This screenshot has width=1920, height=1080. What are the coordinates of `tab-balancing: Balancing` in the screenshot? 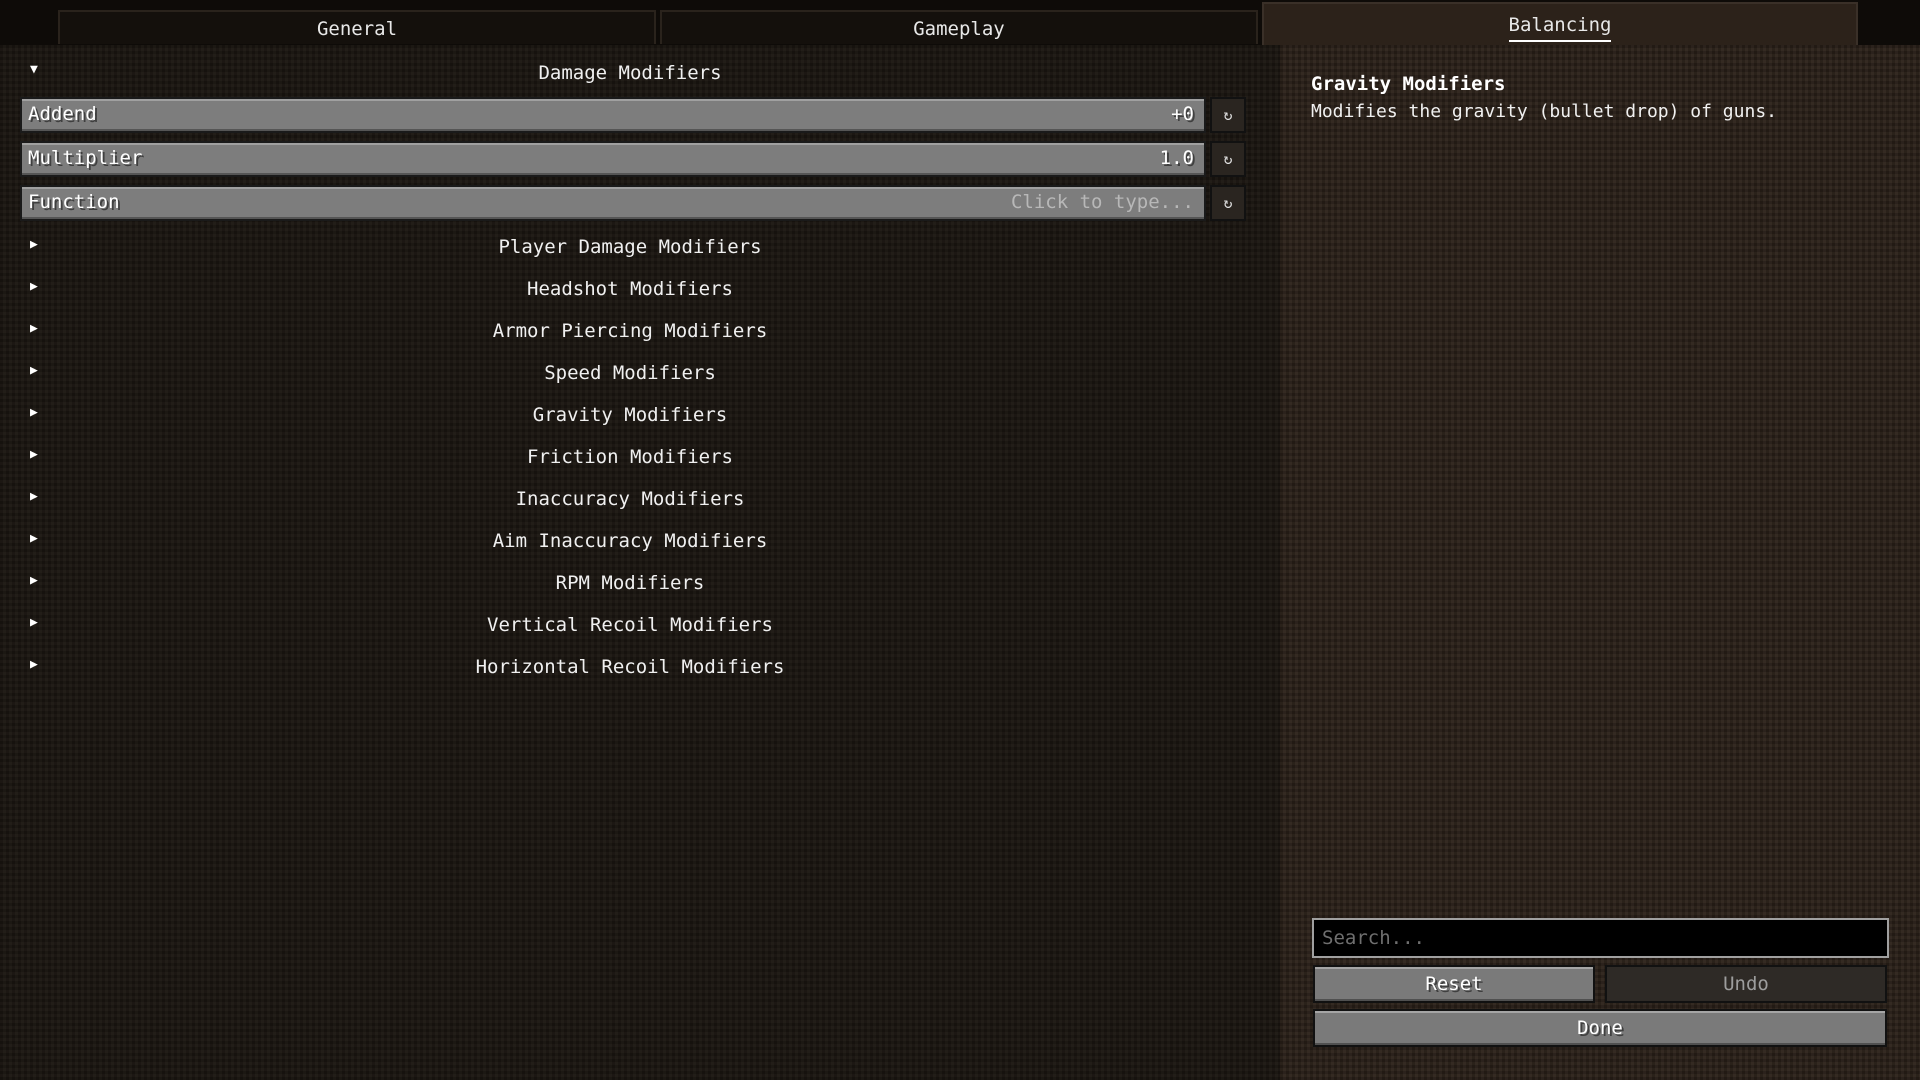 It's located at (1560, 23).